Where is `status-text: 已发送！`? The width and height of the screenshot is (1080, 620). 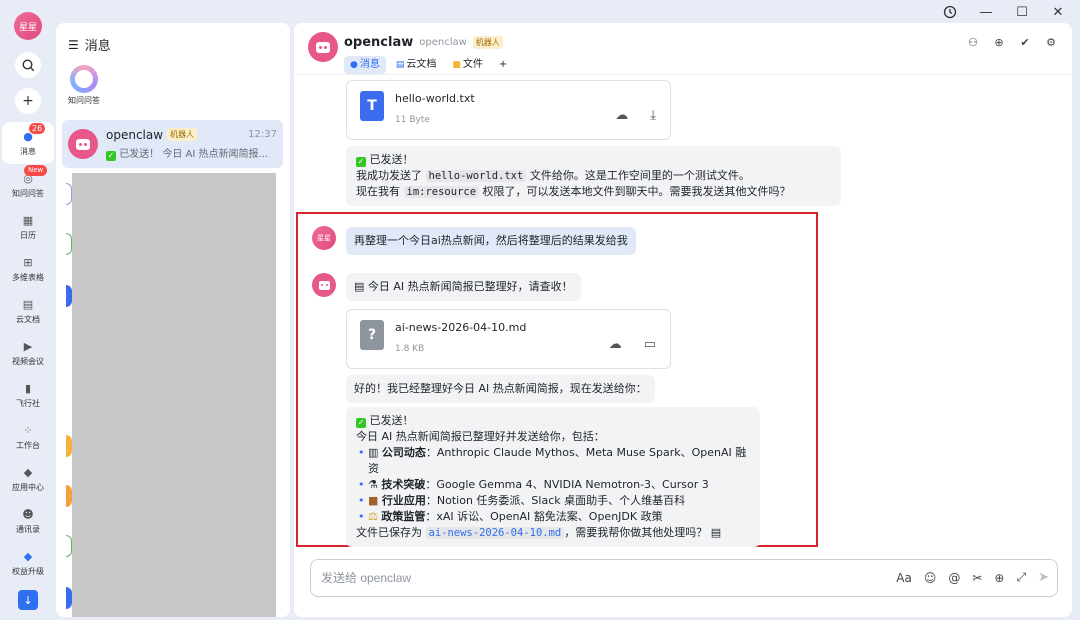 status-text: 已发送！ is located at coordinates (391, 159).